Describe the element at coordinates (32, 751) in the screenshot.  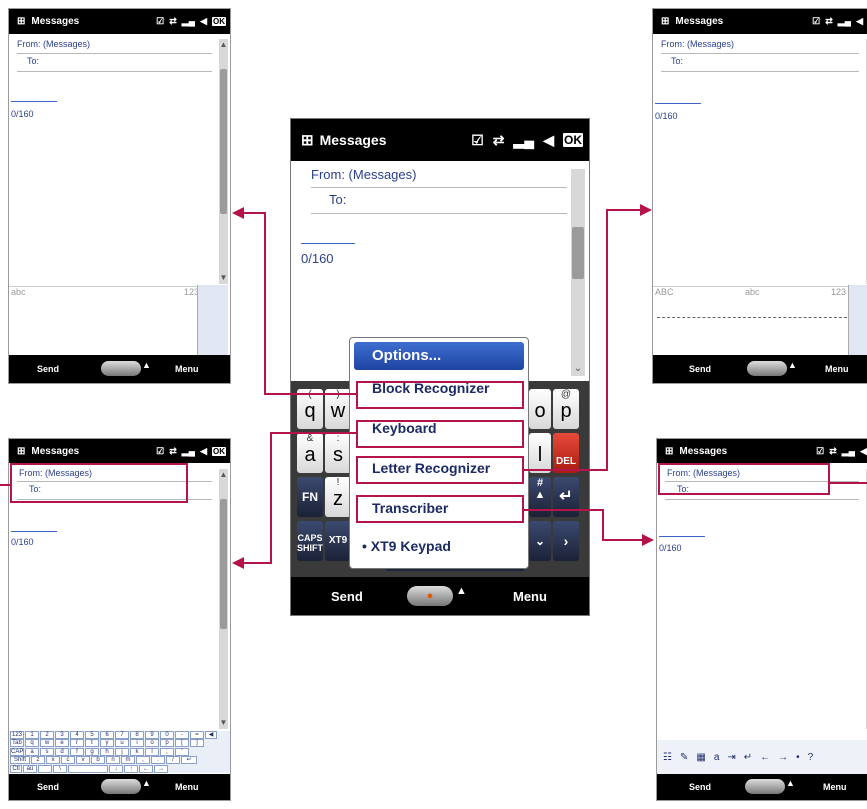
I see `keyboard-key: a` at that location.